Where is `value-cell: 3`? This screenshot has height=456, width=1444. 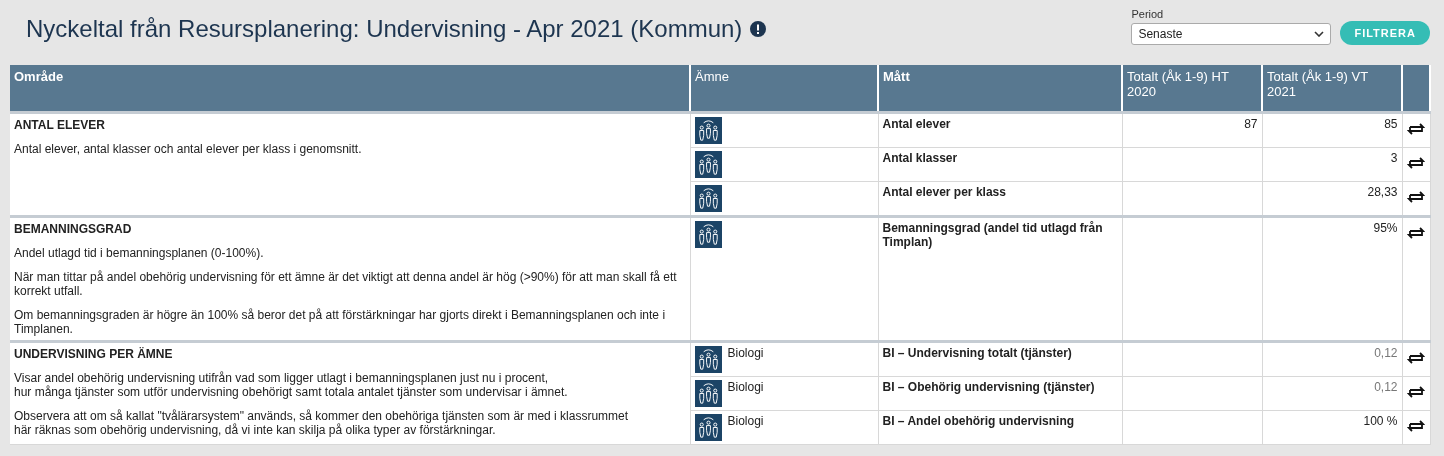 value-cell: 3 is located at coordinates (1394, 158).